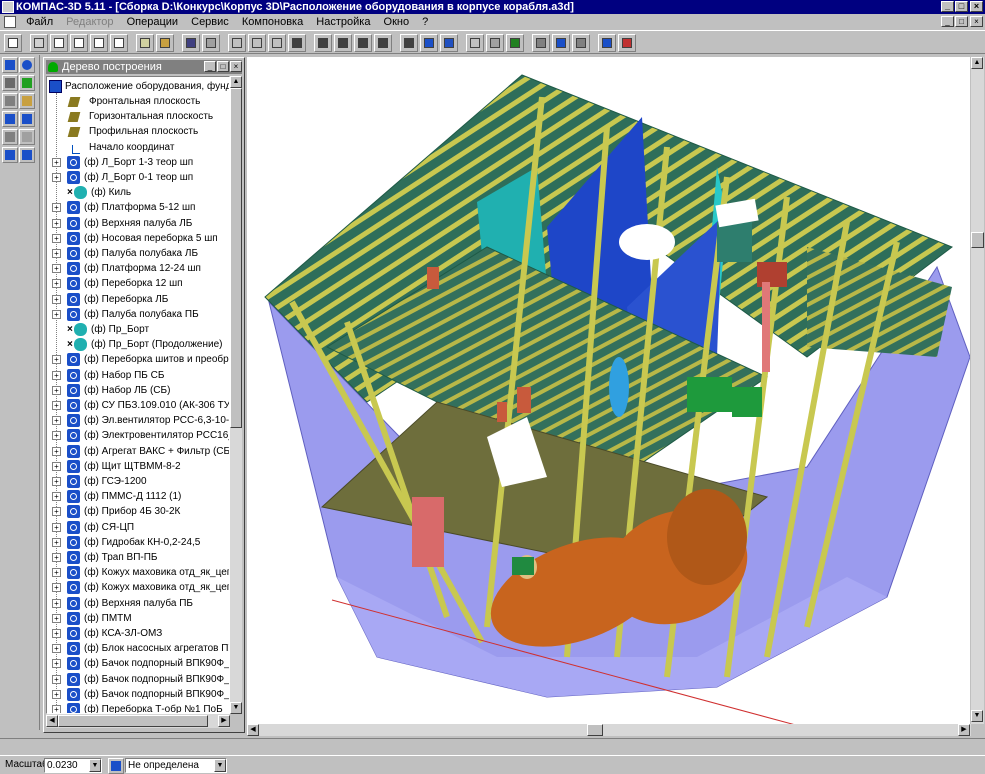 The height and width of the screenshot is (774, 985). What do you see at coordinates (138, 207) in the screenshot?
I see `tree-node: + (ф) Платформа 5-12 шп` at bounding box center [138, 207].